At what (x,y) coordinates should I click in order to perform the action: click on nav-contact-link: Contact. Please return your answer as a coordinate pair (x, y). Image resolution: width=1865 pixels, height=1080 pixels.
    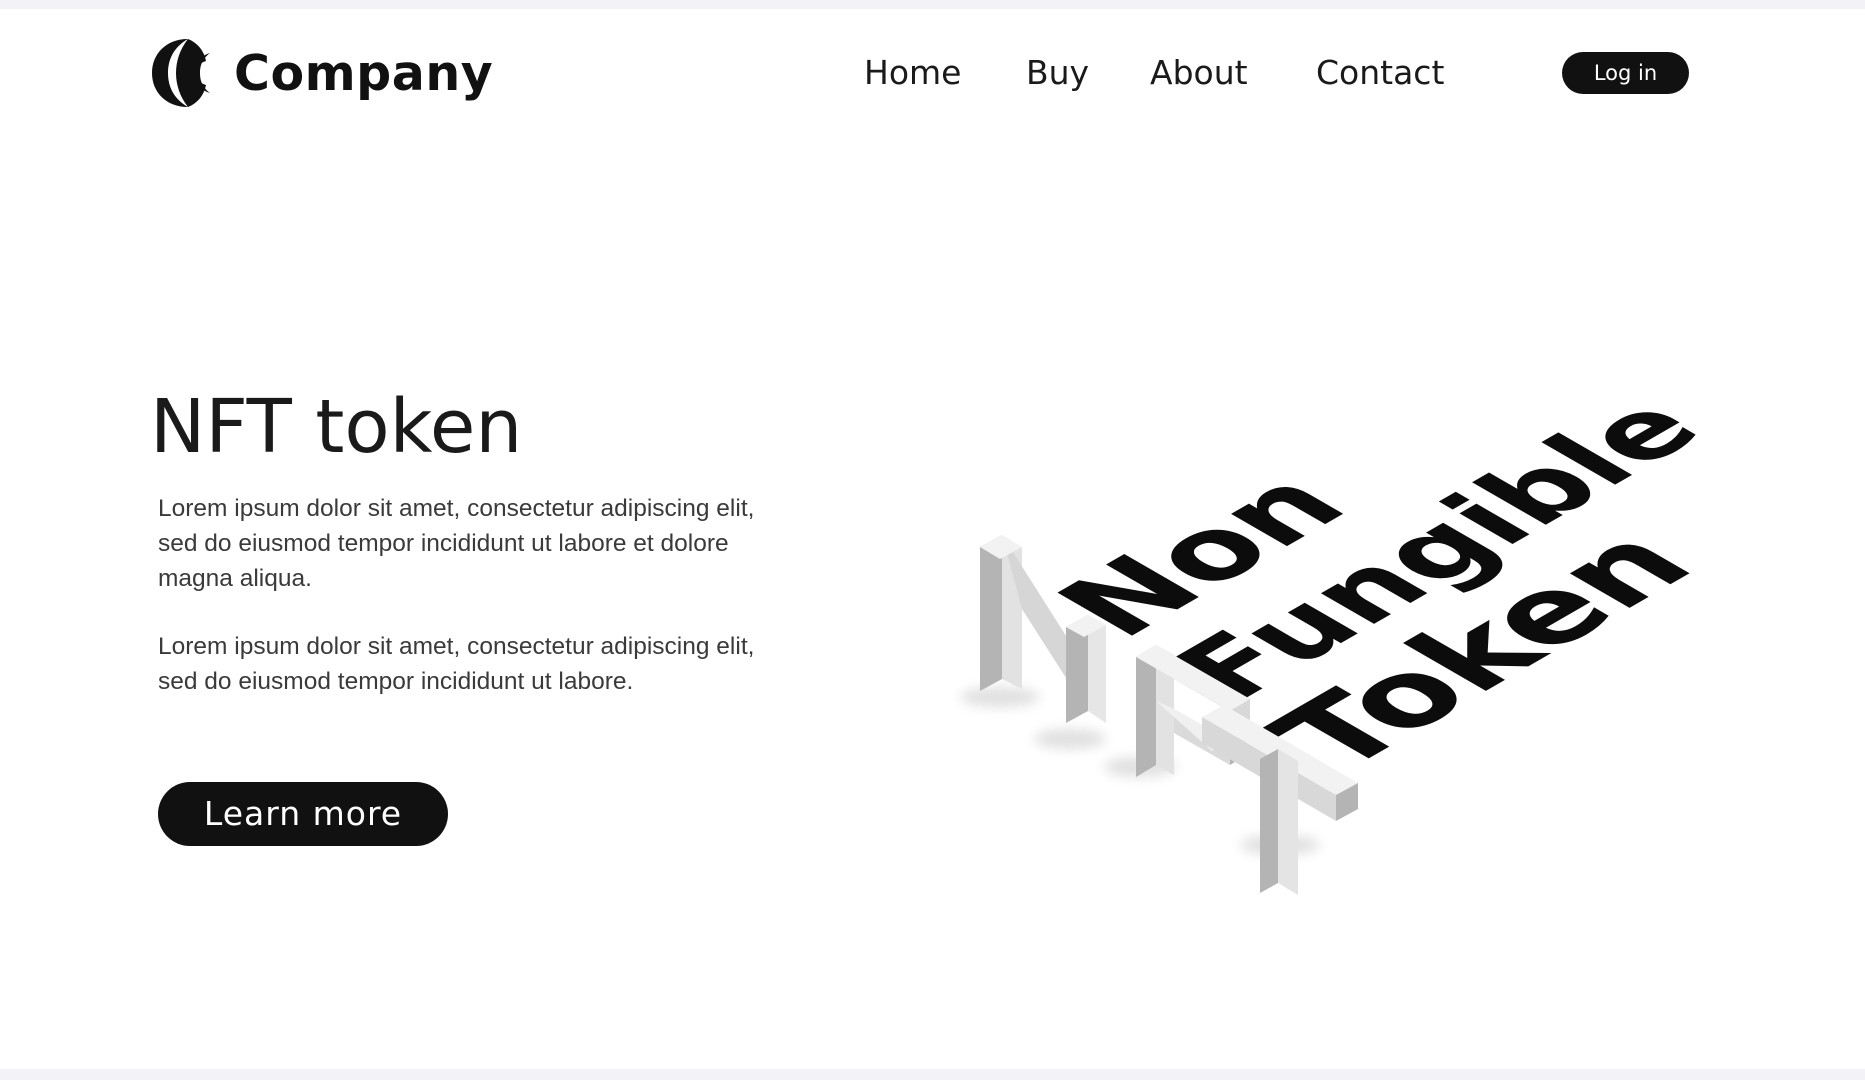
    Looking at the image, I should click on (1380, 73).